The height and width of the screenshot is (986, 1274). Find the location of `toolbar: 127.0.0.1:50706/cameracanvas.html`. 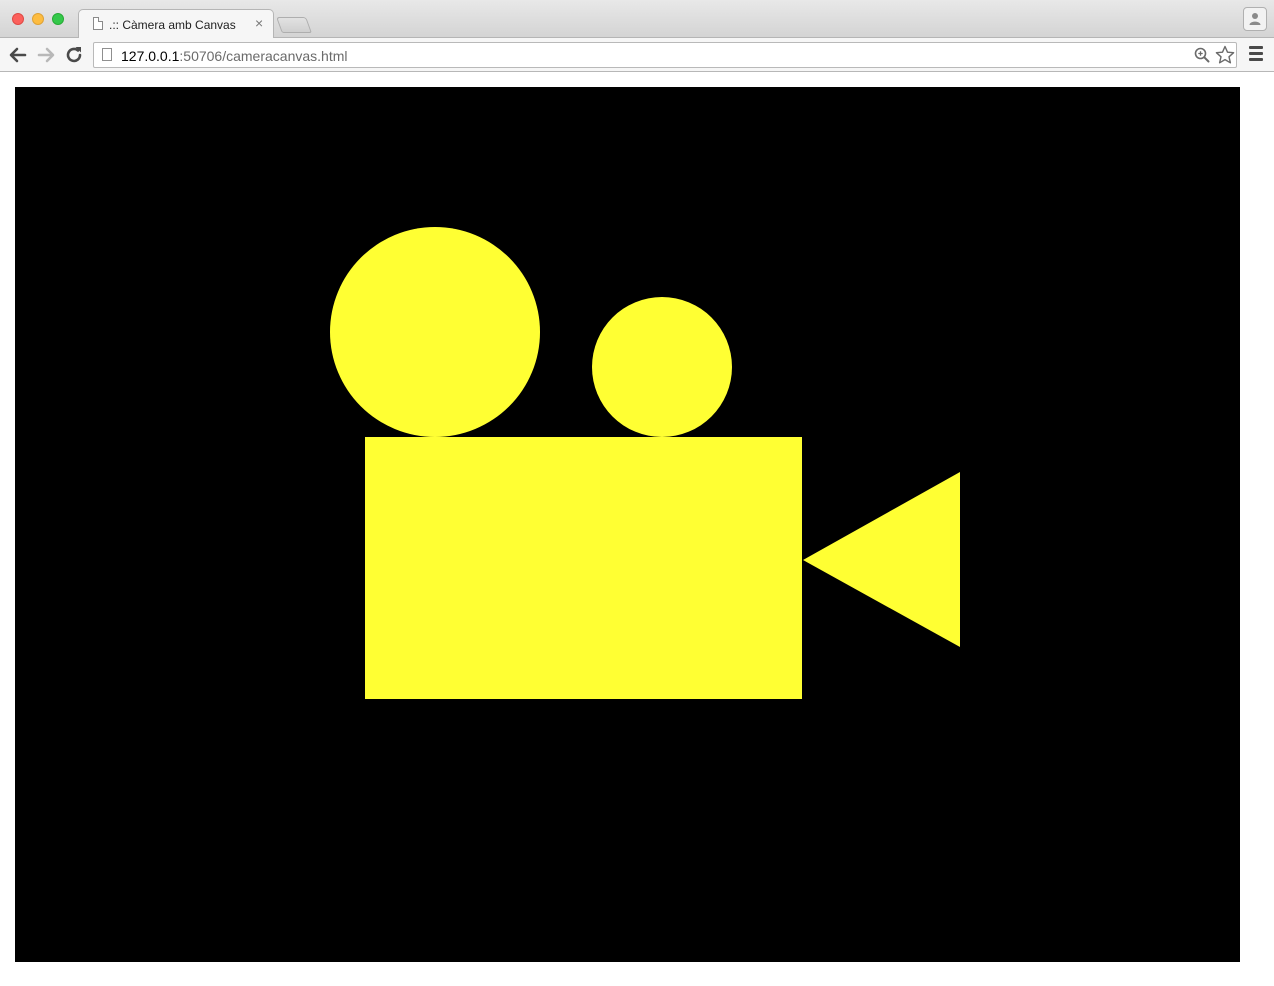

toolbar: 127.0.0.1:50706/cameracanvas.html is located at coordinates (637, 55).